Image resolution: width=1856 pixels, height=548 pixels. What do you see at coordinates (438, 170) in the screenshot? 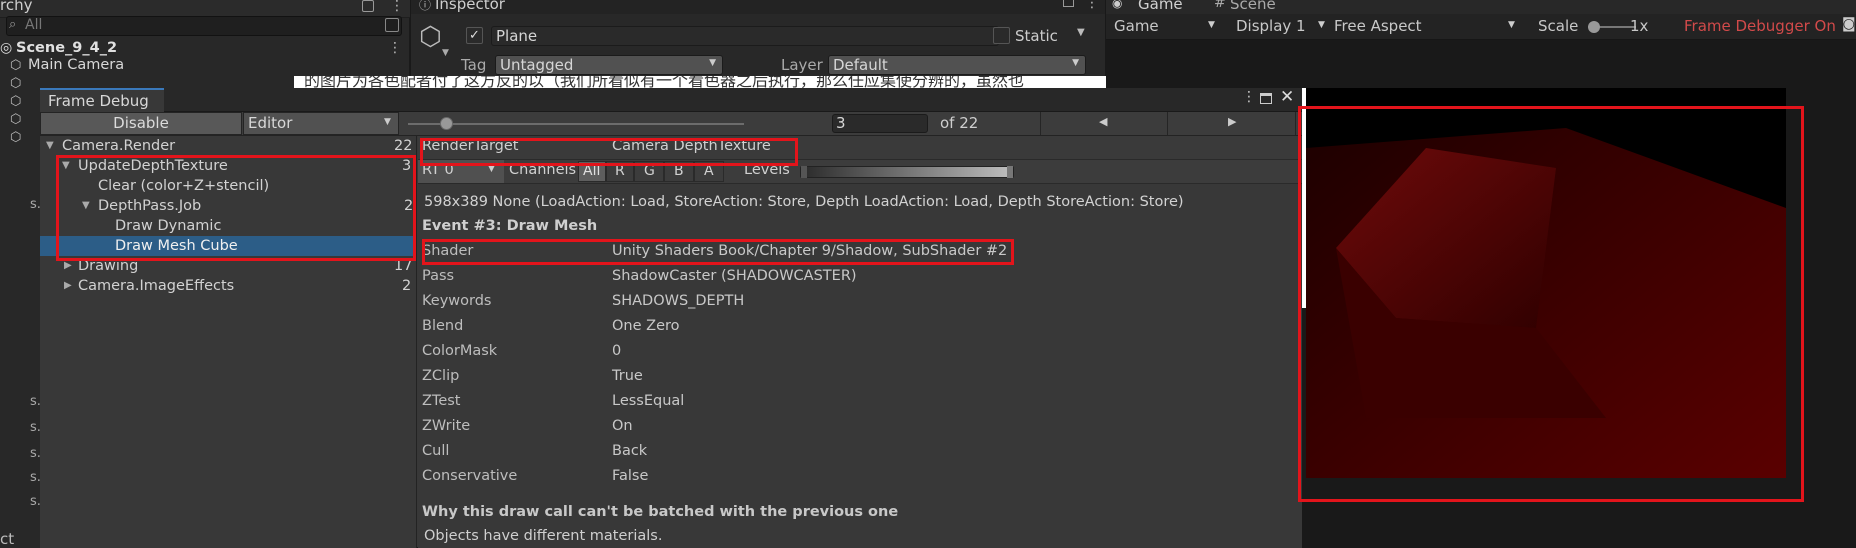
I see `rt-value: RT 0` at bounding box center [438, 170].